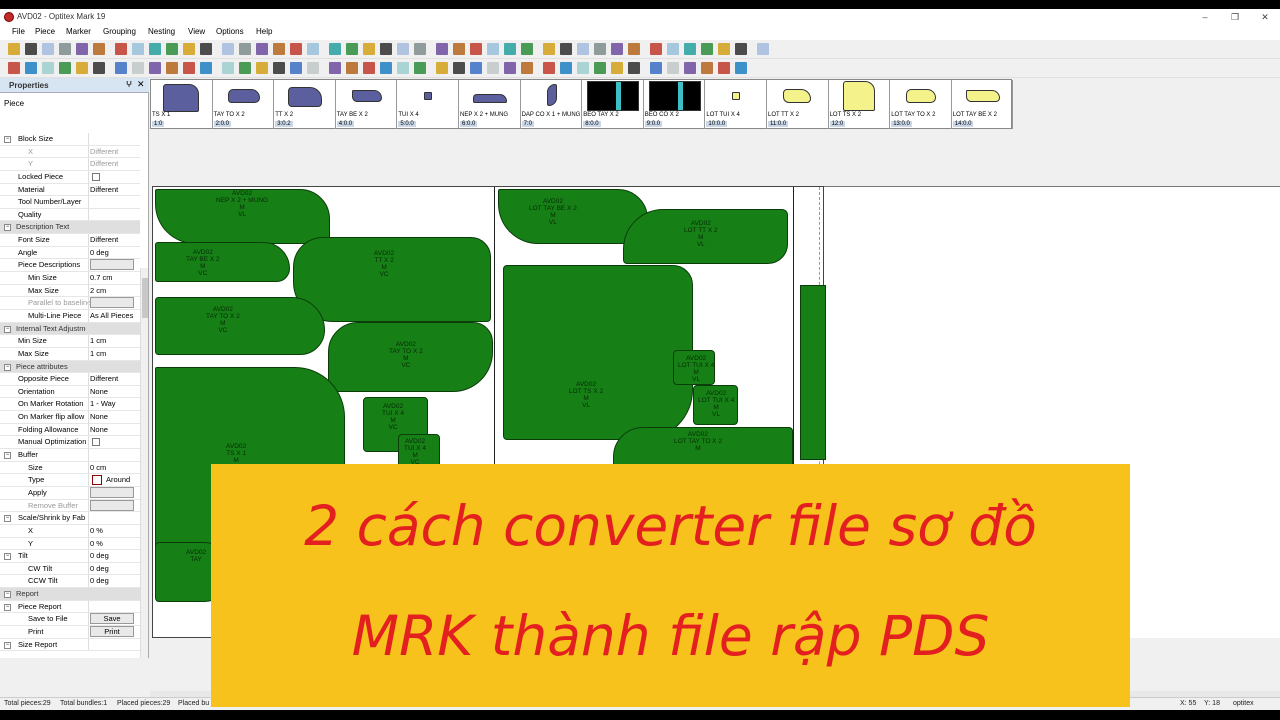 Image resolution: width=1280 pixels, height=720 pixels. What do you see at coordinates (673, 49) in the screenshot?
I see `main-tool-38-icon` at bounding box center [673, 49].